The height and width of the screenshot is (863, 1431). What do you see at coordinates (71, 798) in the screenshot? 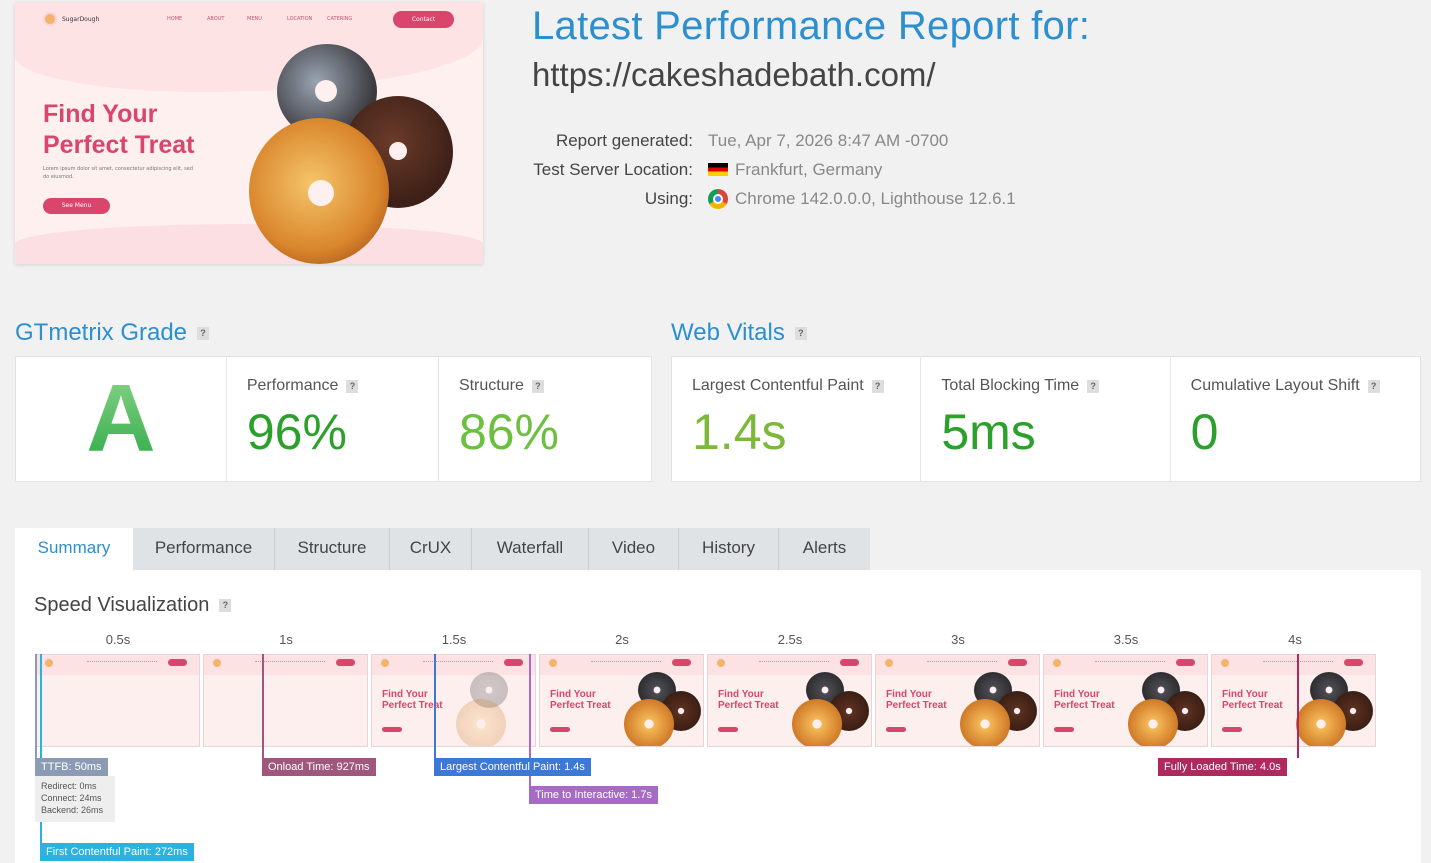
I see `connect-time: Connect: 24ms` at bounding box center [71, 798].